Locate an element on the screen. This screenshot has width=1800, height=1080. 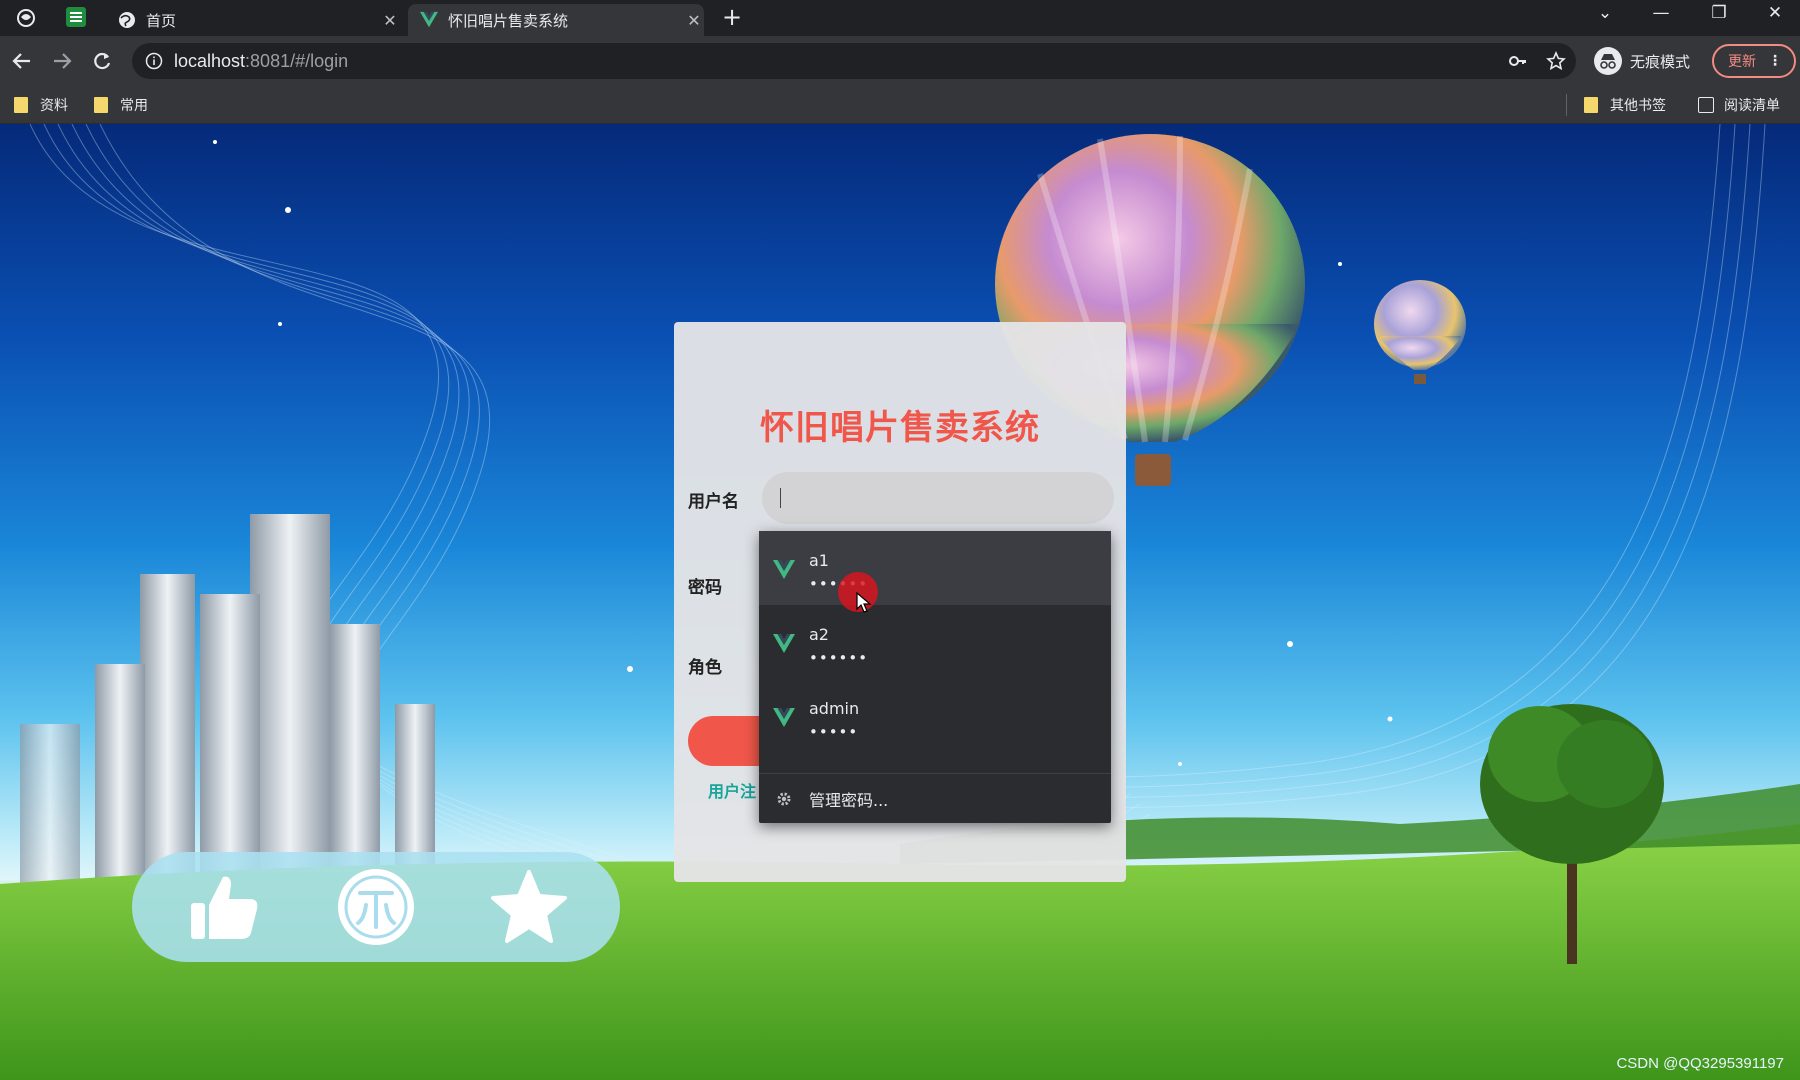
bookmarks-divider is located at coordinates (1566, 105).